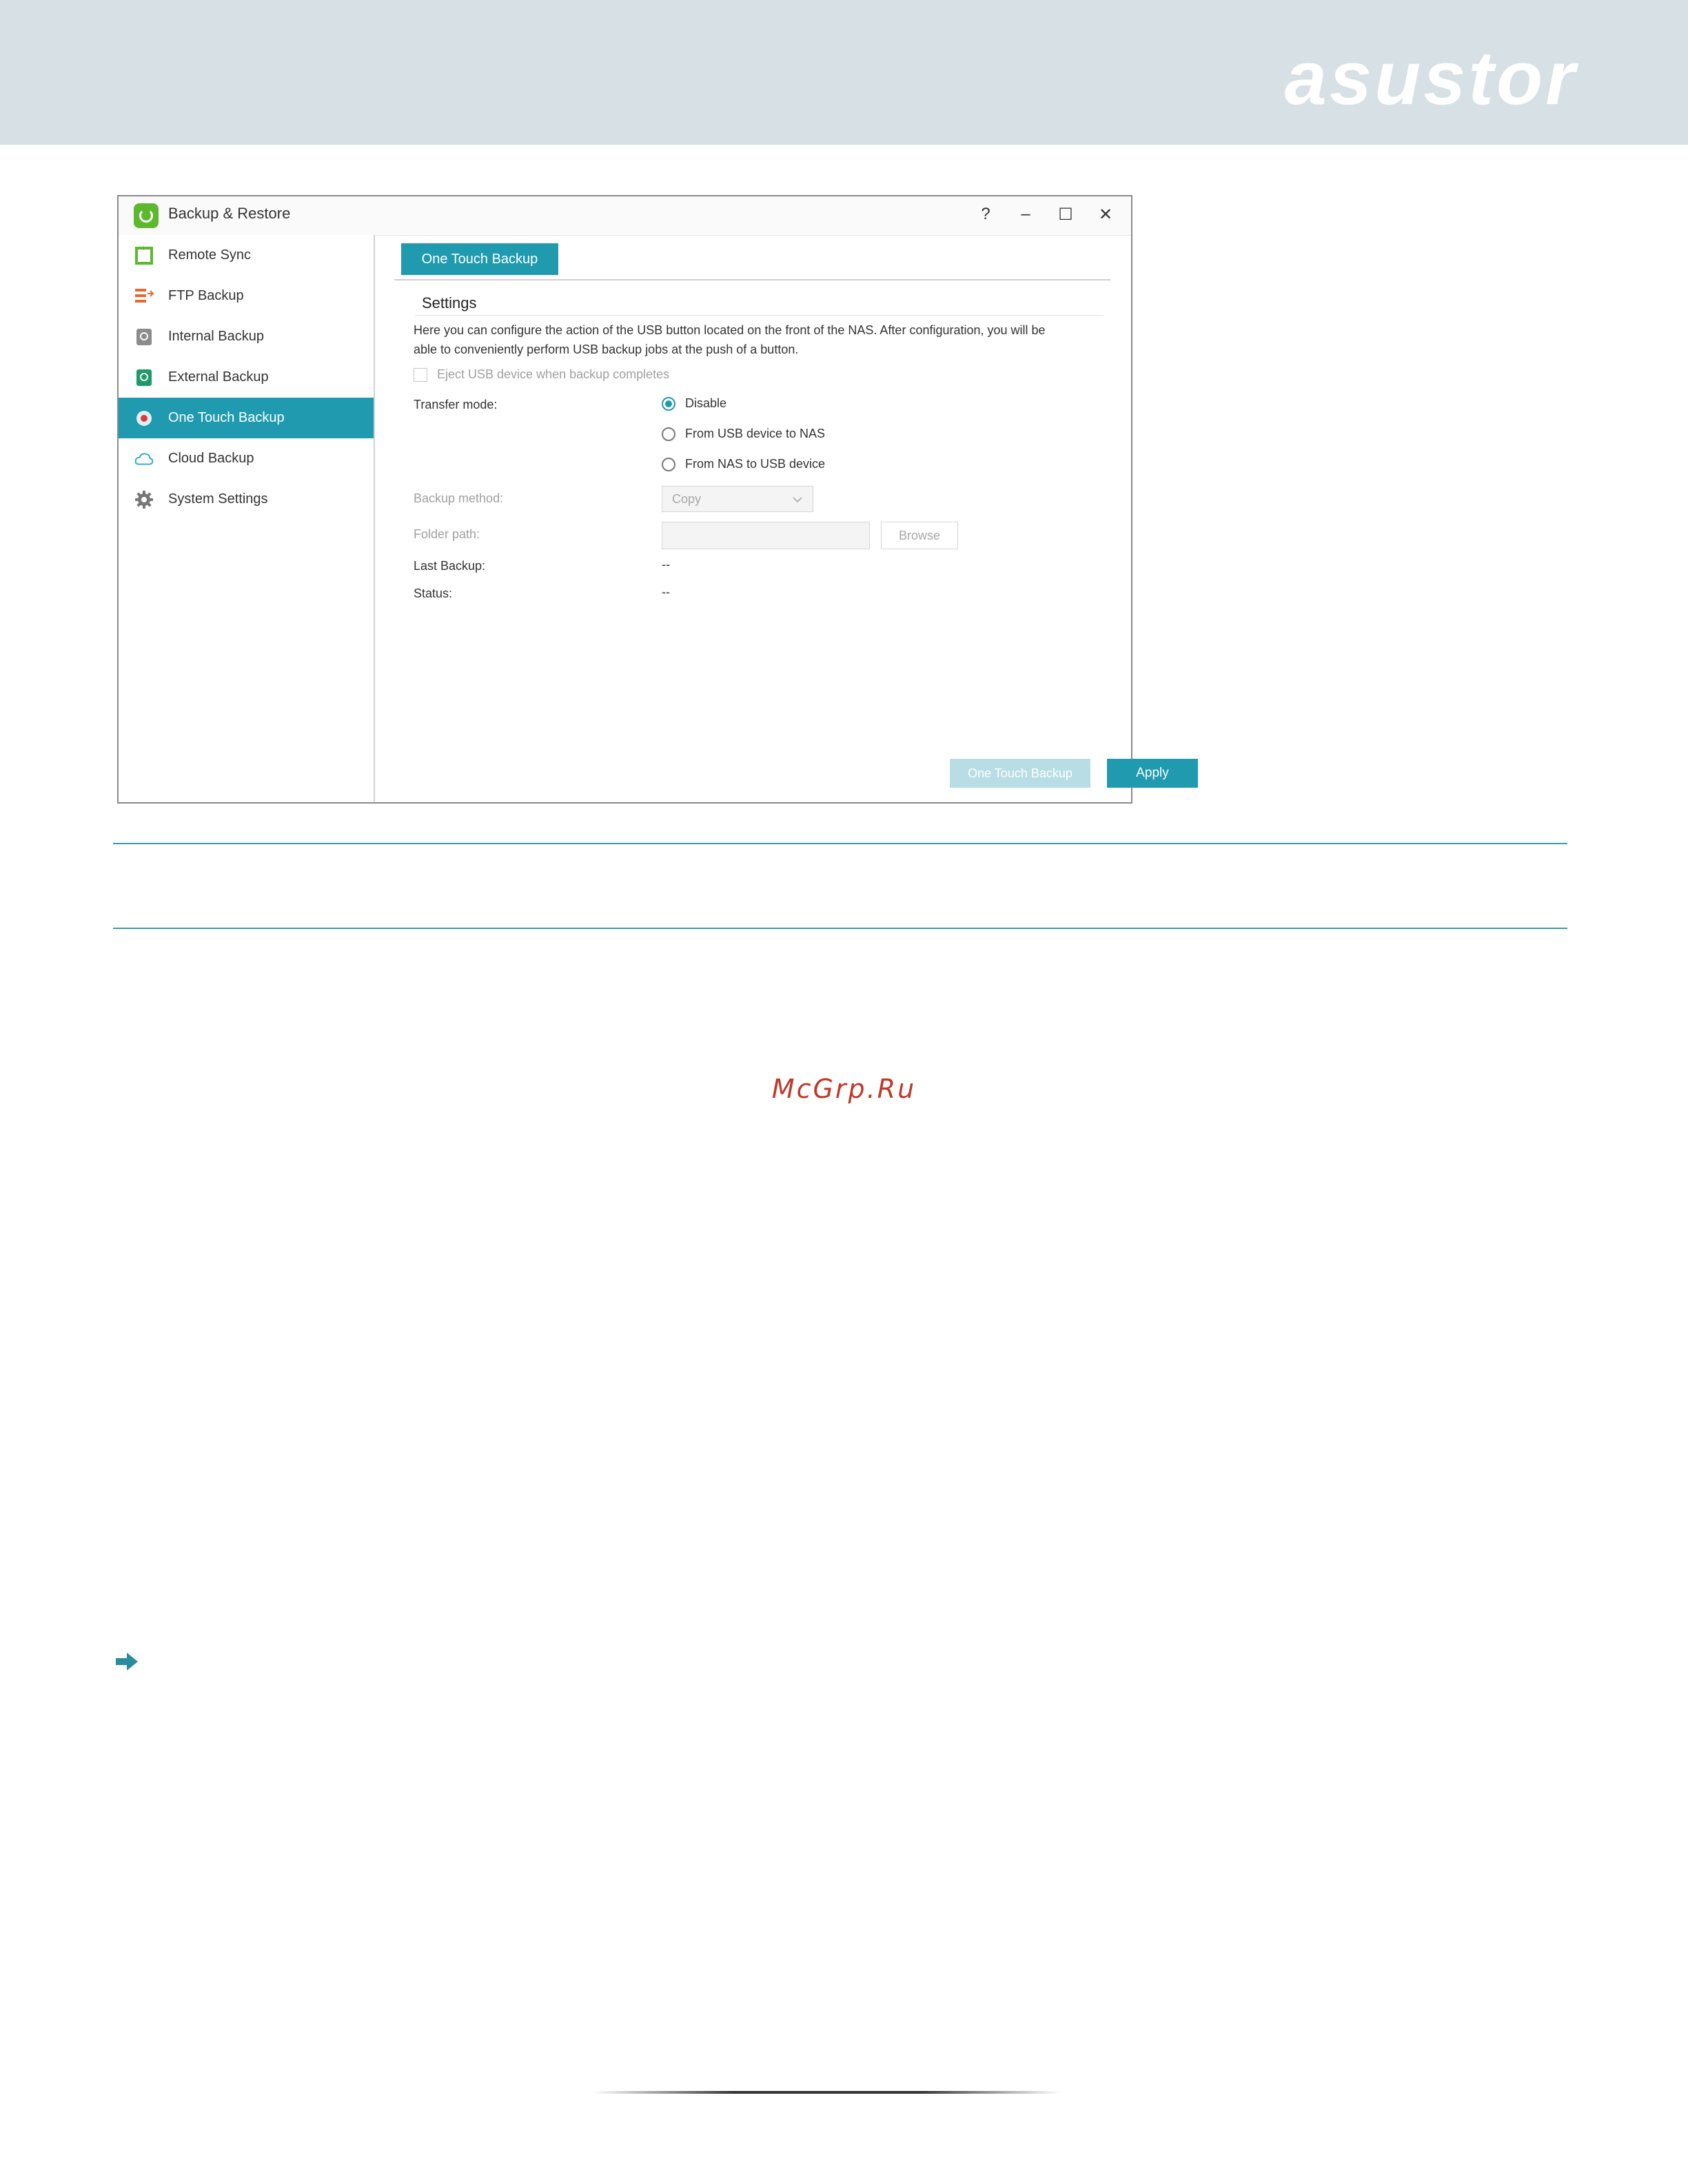 Image resolution: width=1688 pixels, height=2184 pixels. What do you see at coordinates (687, 498) in the screenshot?
I see `backup-method-value: Copy` at bounding box center [687, 498].